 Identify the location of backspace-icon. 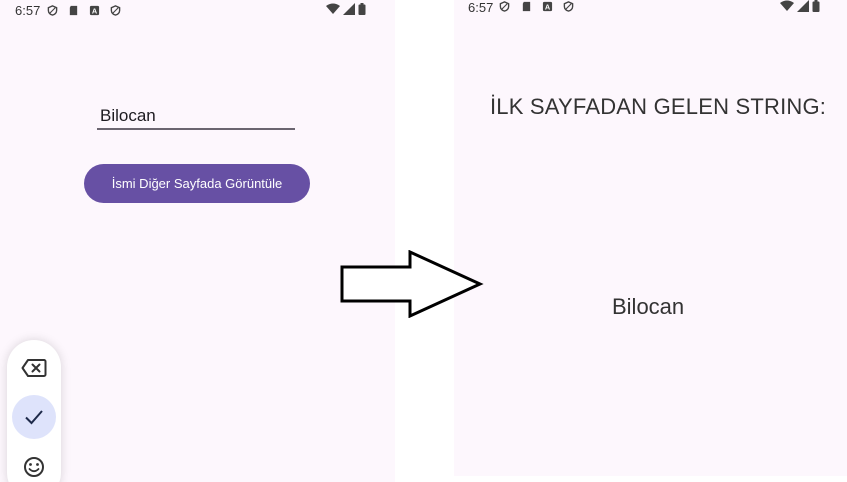
(34, 368).